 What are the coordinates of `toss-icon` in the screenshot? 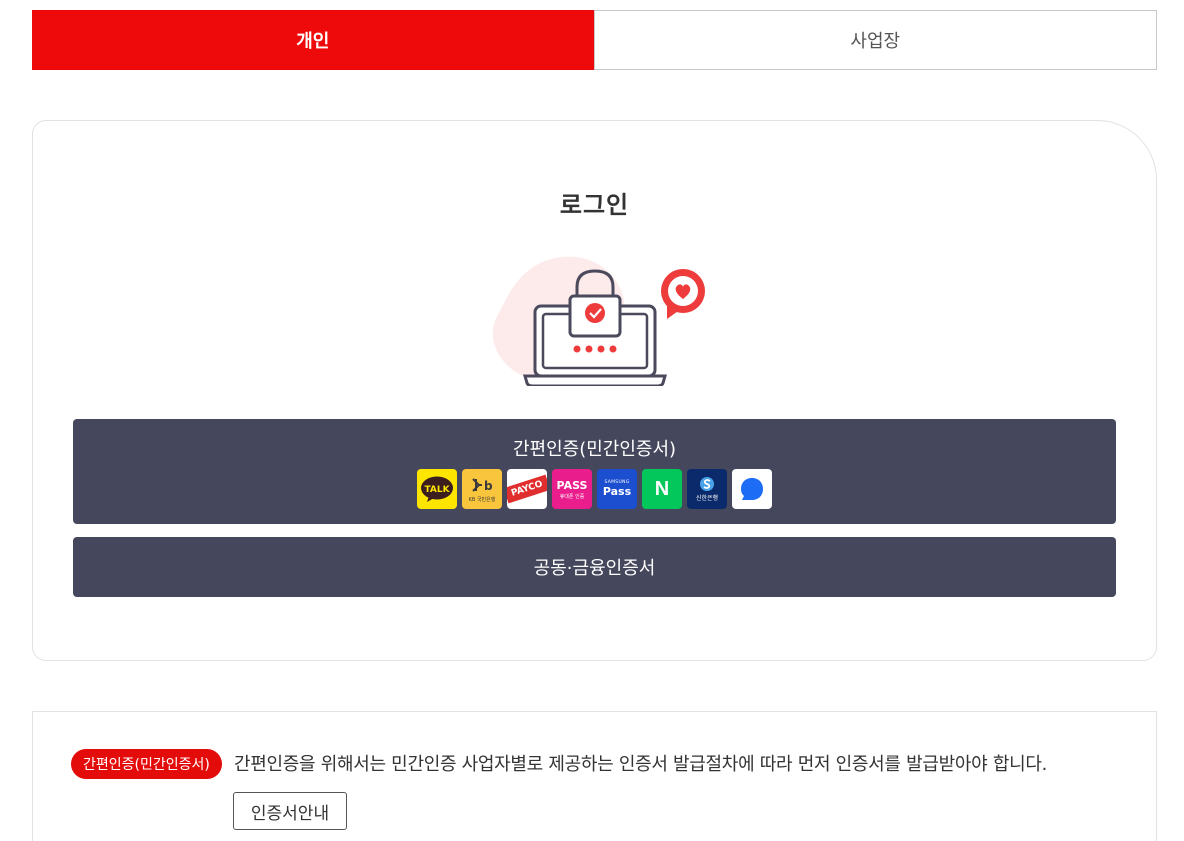 It's located at (752, 489).